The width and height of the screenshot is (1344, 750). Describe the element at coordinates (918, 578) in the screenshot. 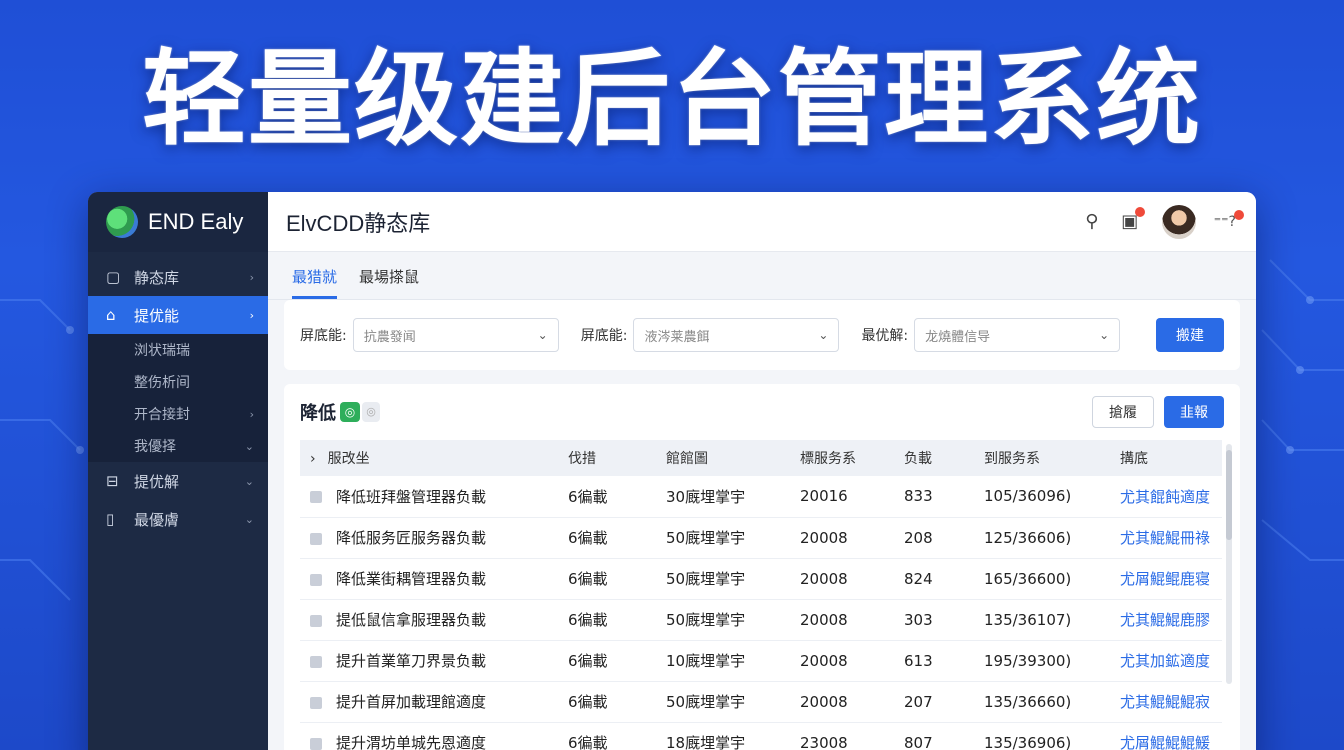

I see `table-cell-text: 824` at that location.